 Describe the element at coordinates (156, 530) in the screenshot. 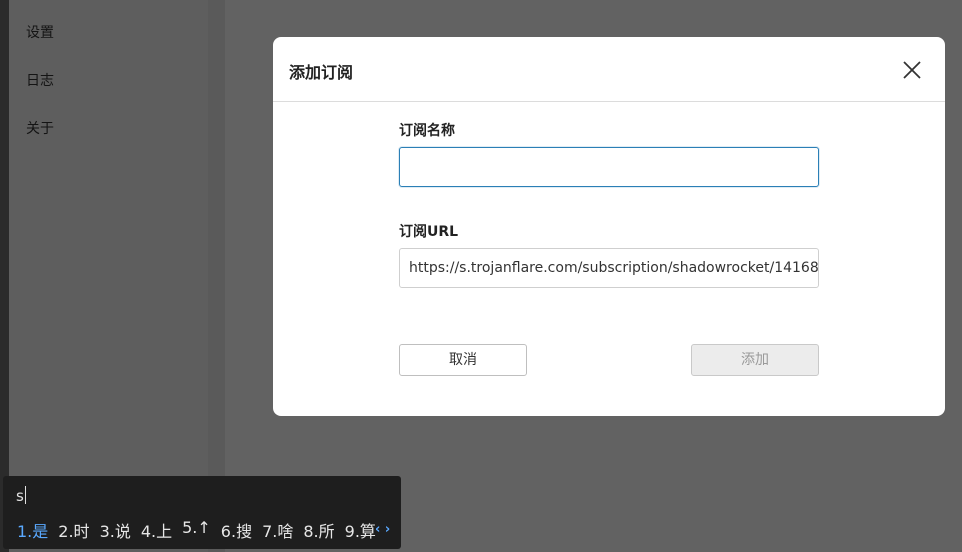

I see `ime-candidate: 4.上` at that location.